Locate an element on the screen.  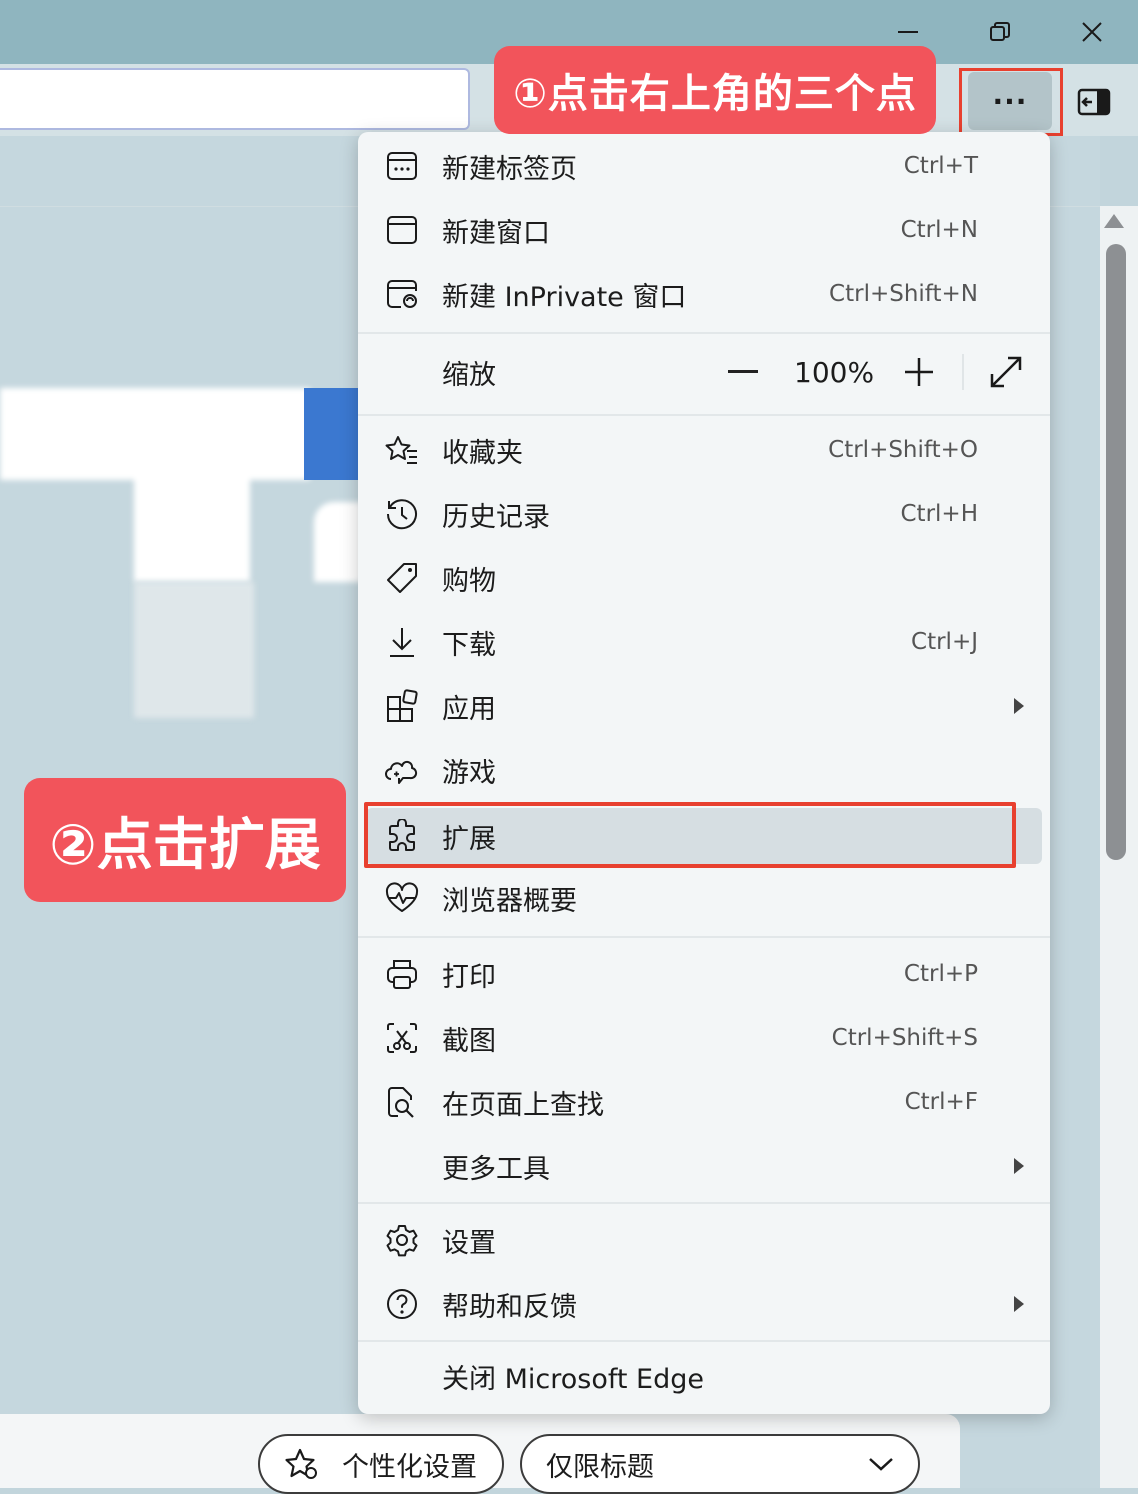
fullscreen-icon is located at coordinates (1006, 372).